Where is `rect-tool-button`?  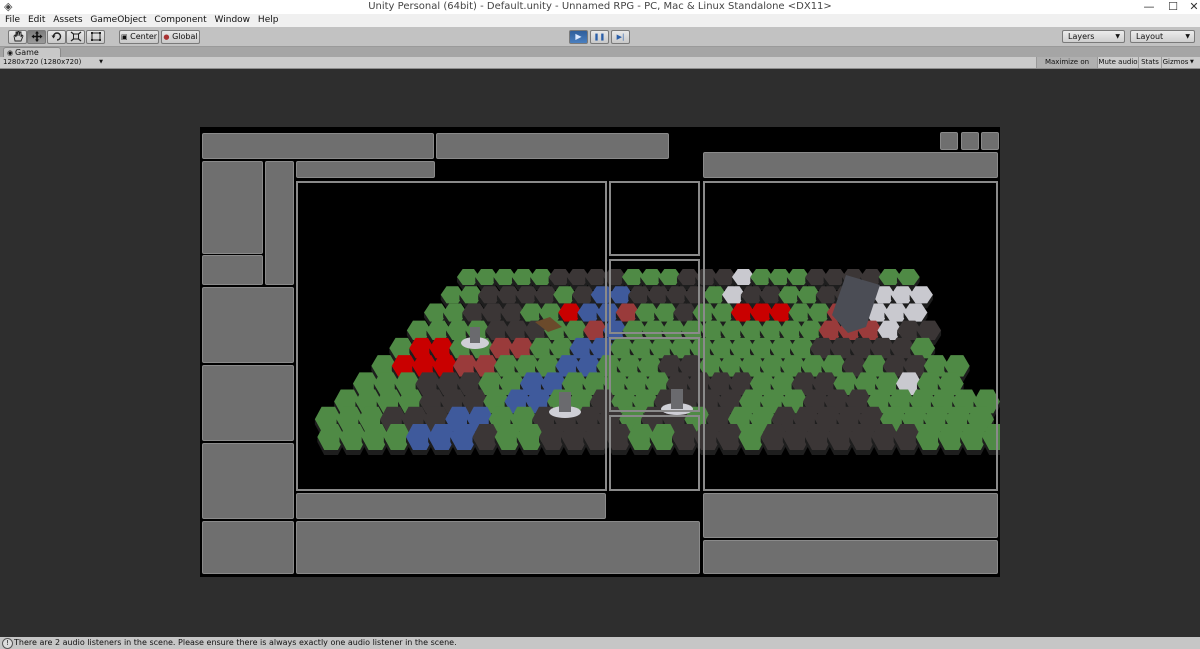 rect-tool-button is located at coordinates (95, 37).